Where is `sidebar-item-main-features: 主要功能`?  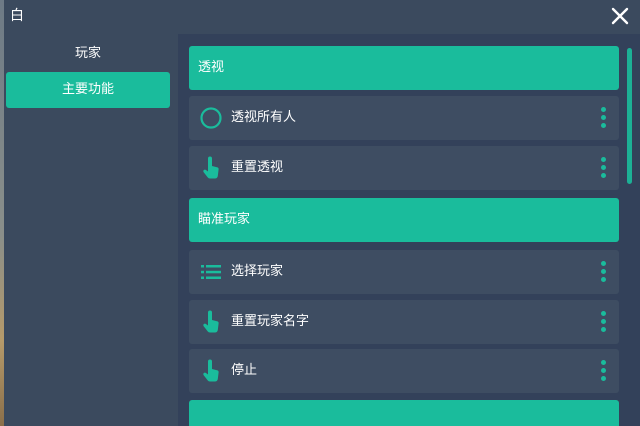
sidebar-item-main-features: 主要功能 is located at coordinates (88, 90).